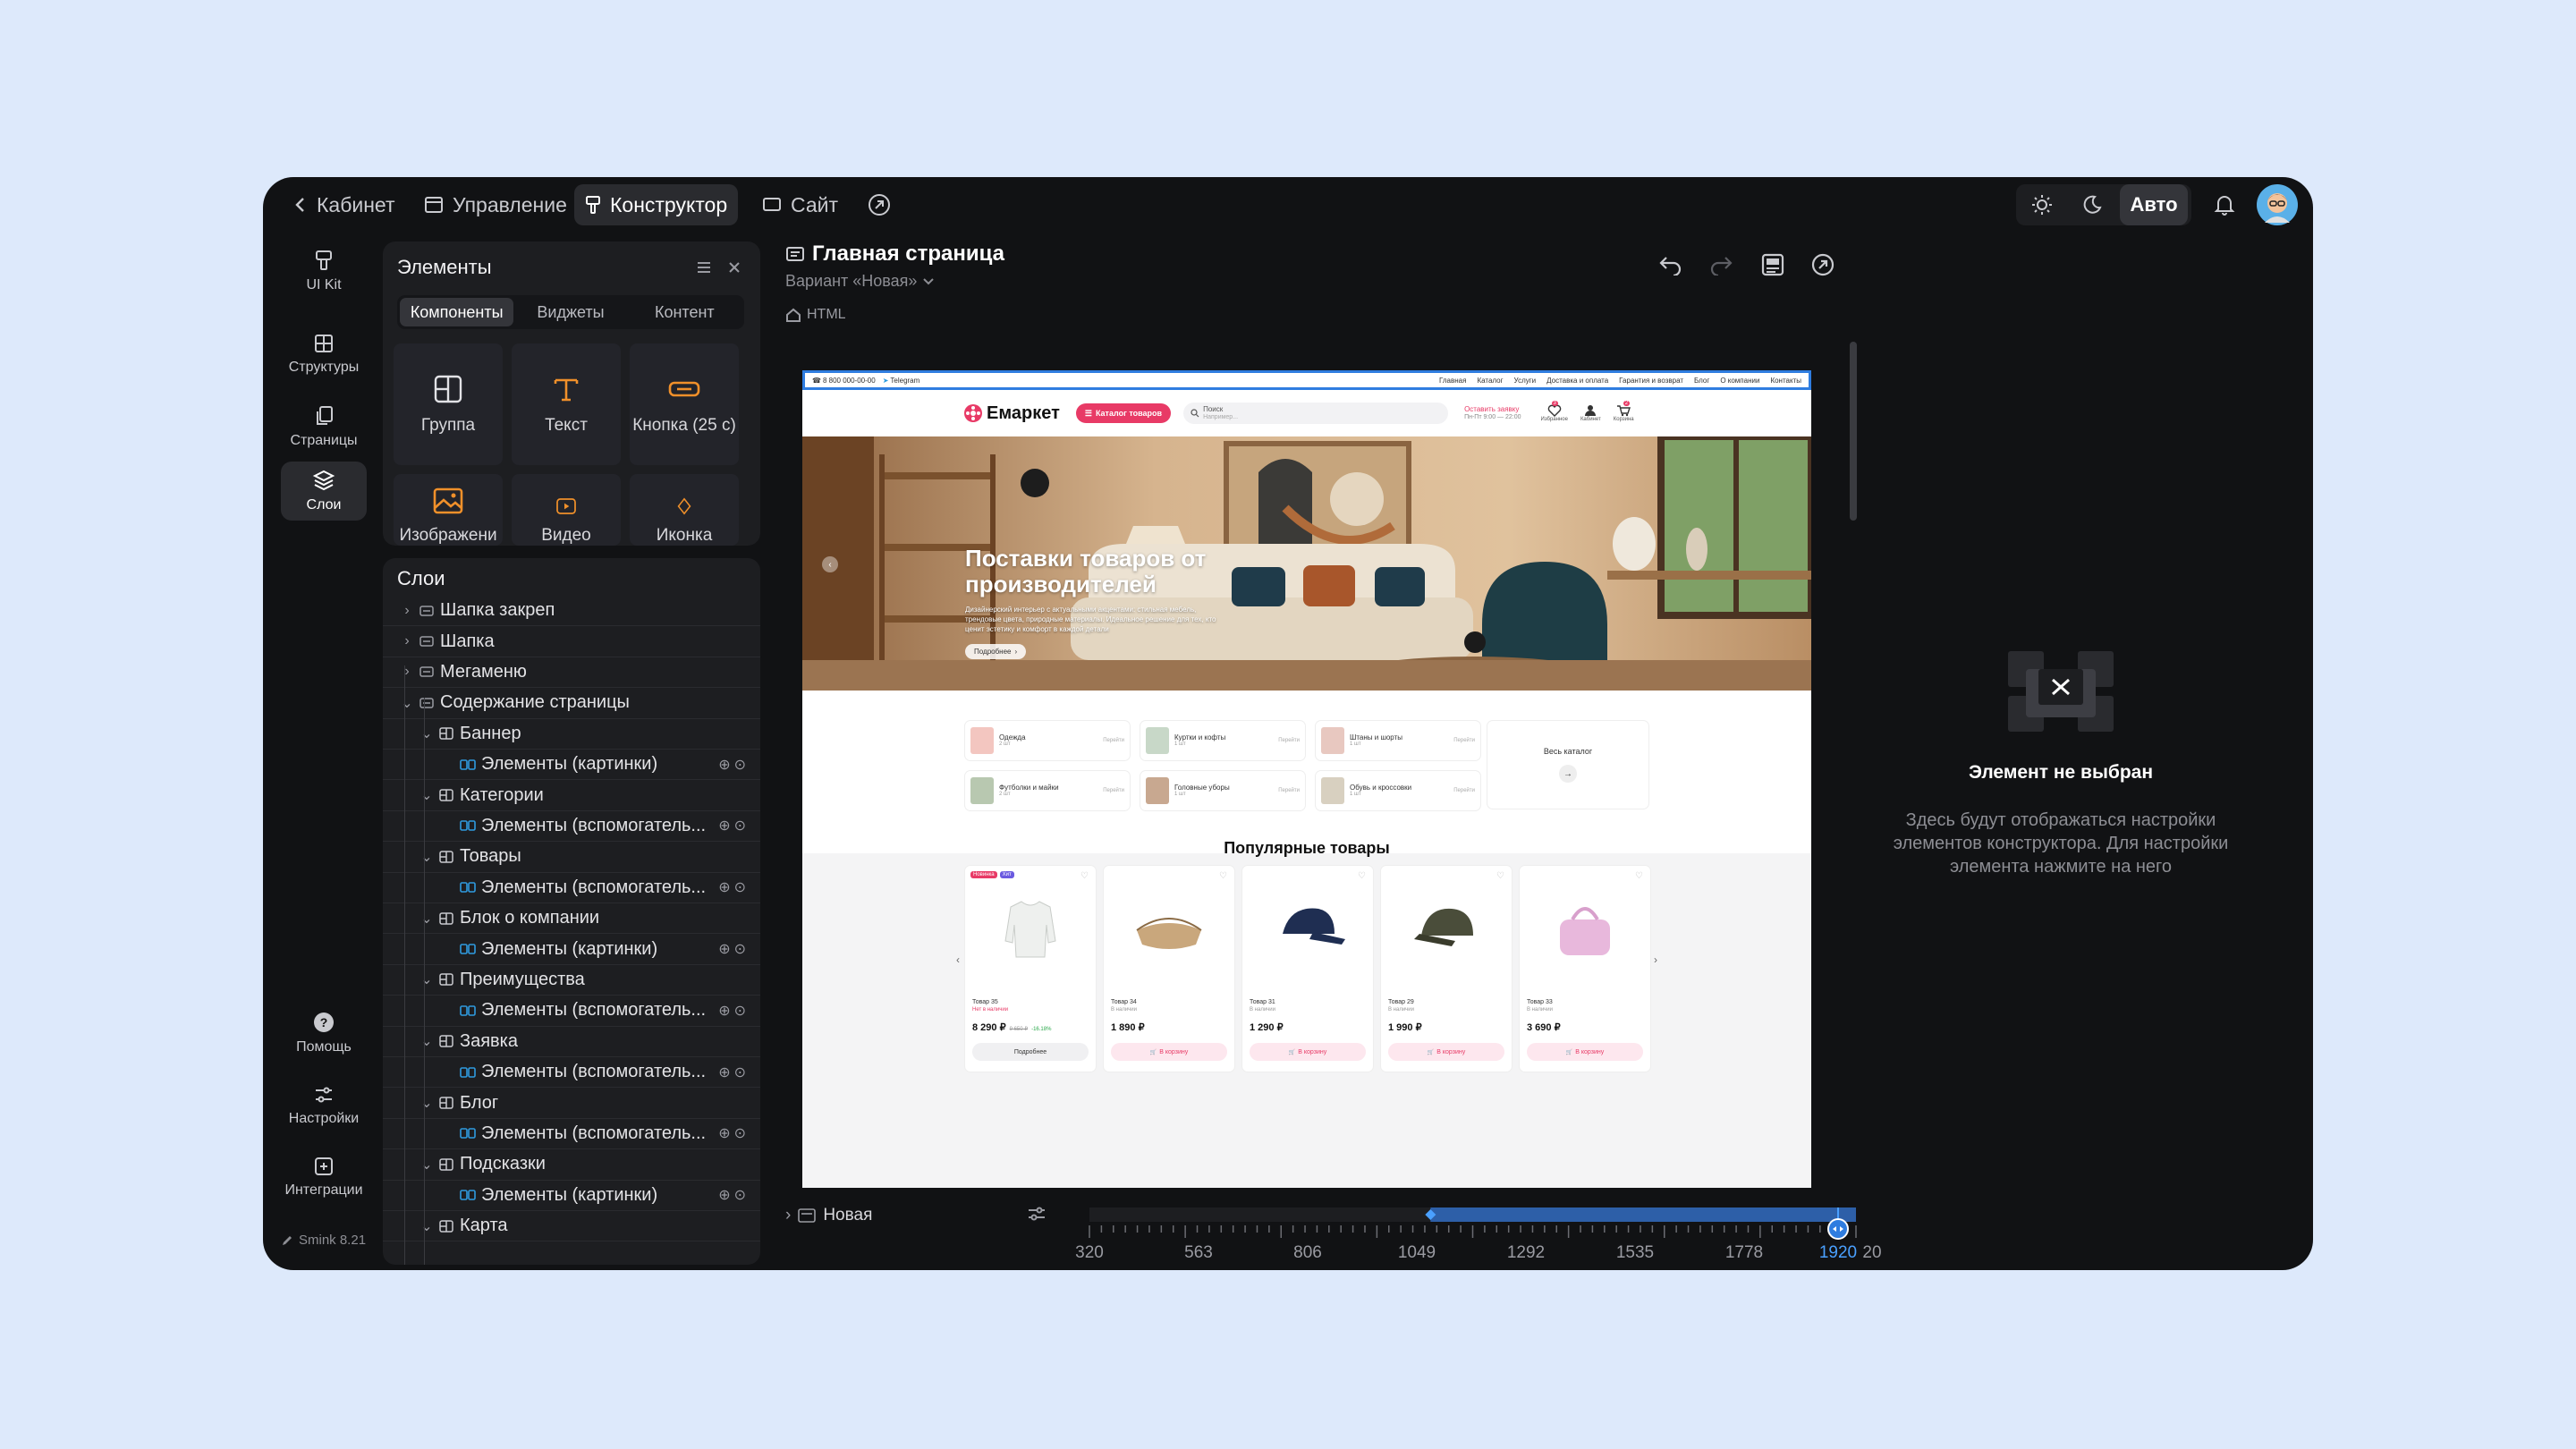  What do you see at coordinates (1030, 1002) in the screenshot?
I see `product-name: Товар 35` at bounding box center [1030, 1002].